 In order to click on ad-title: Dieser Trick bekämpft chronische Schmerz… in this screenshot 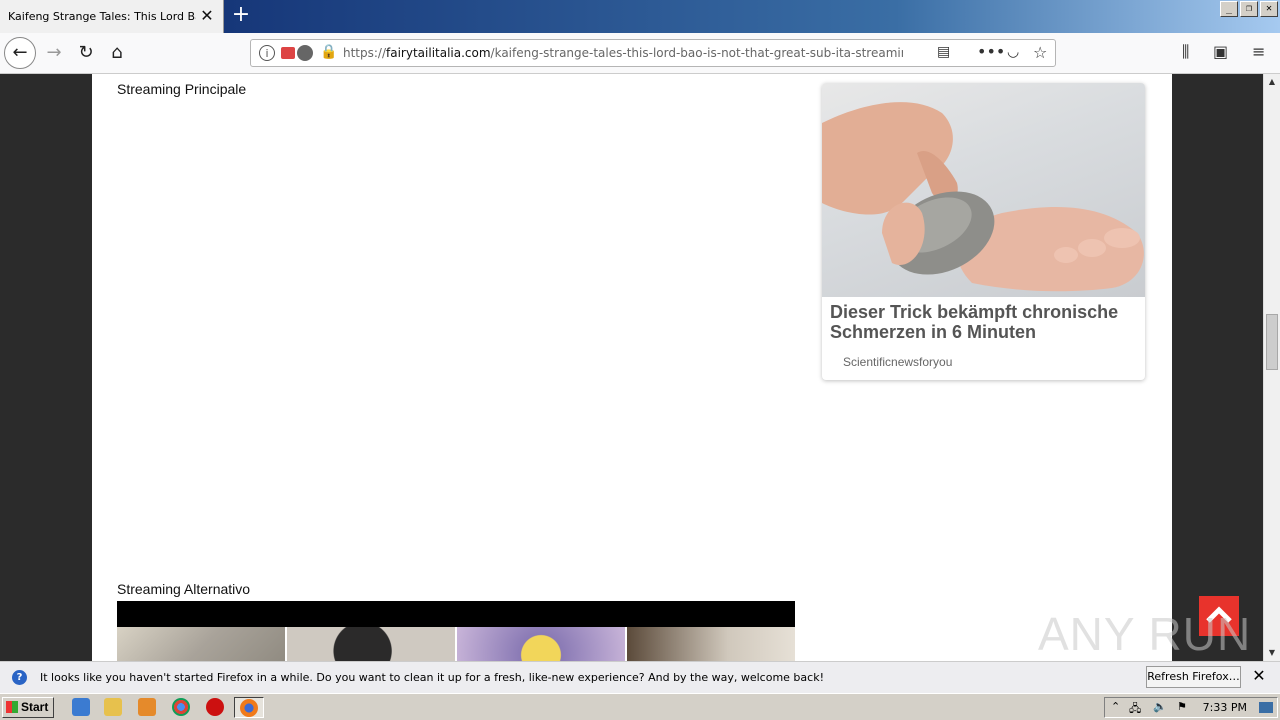, I will do `click(982, 322)`.